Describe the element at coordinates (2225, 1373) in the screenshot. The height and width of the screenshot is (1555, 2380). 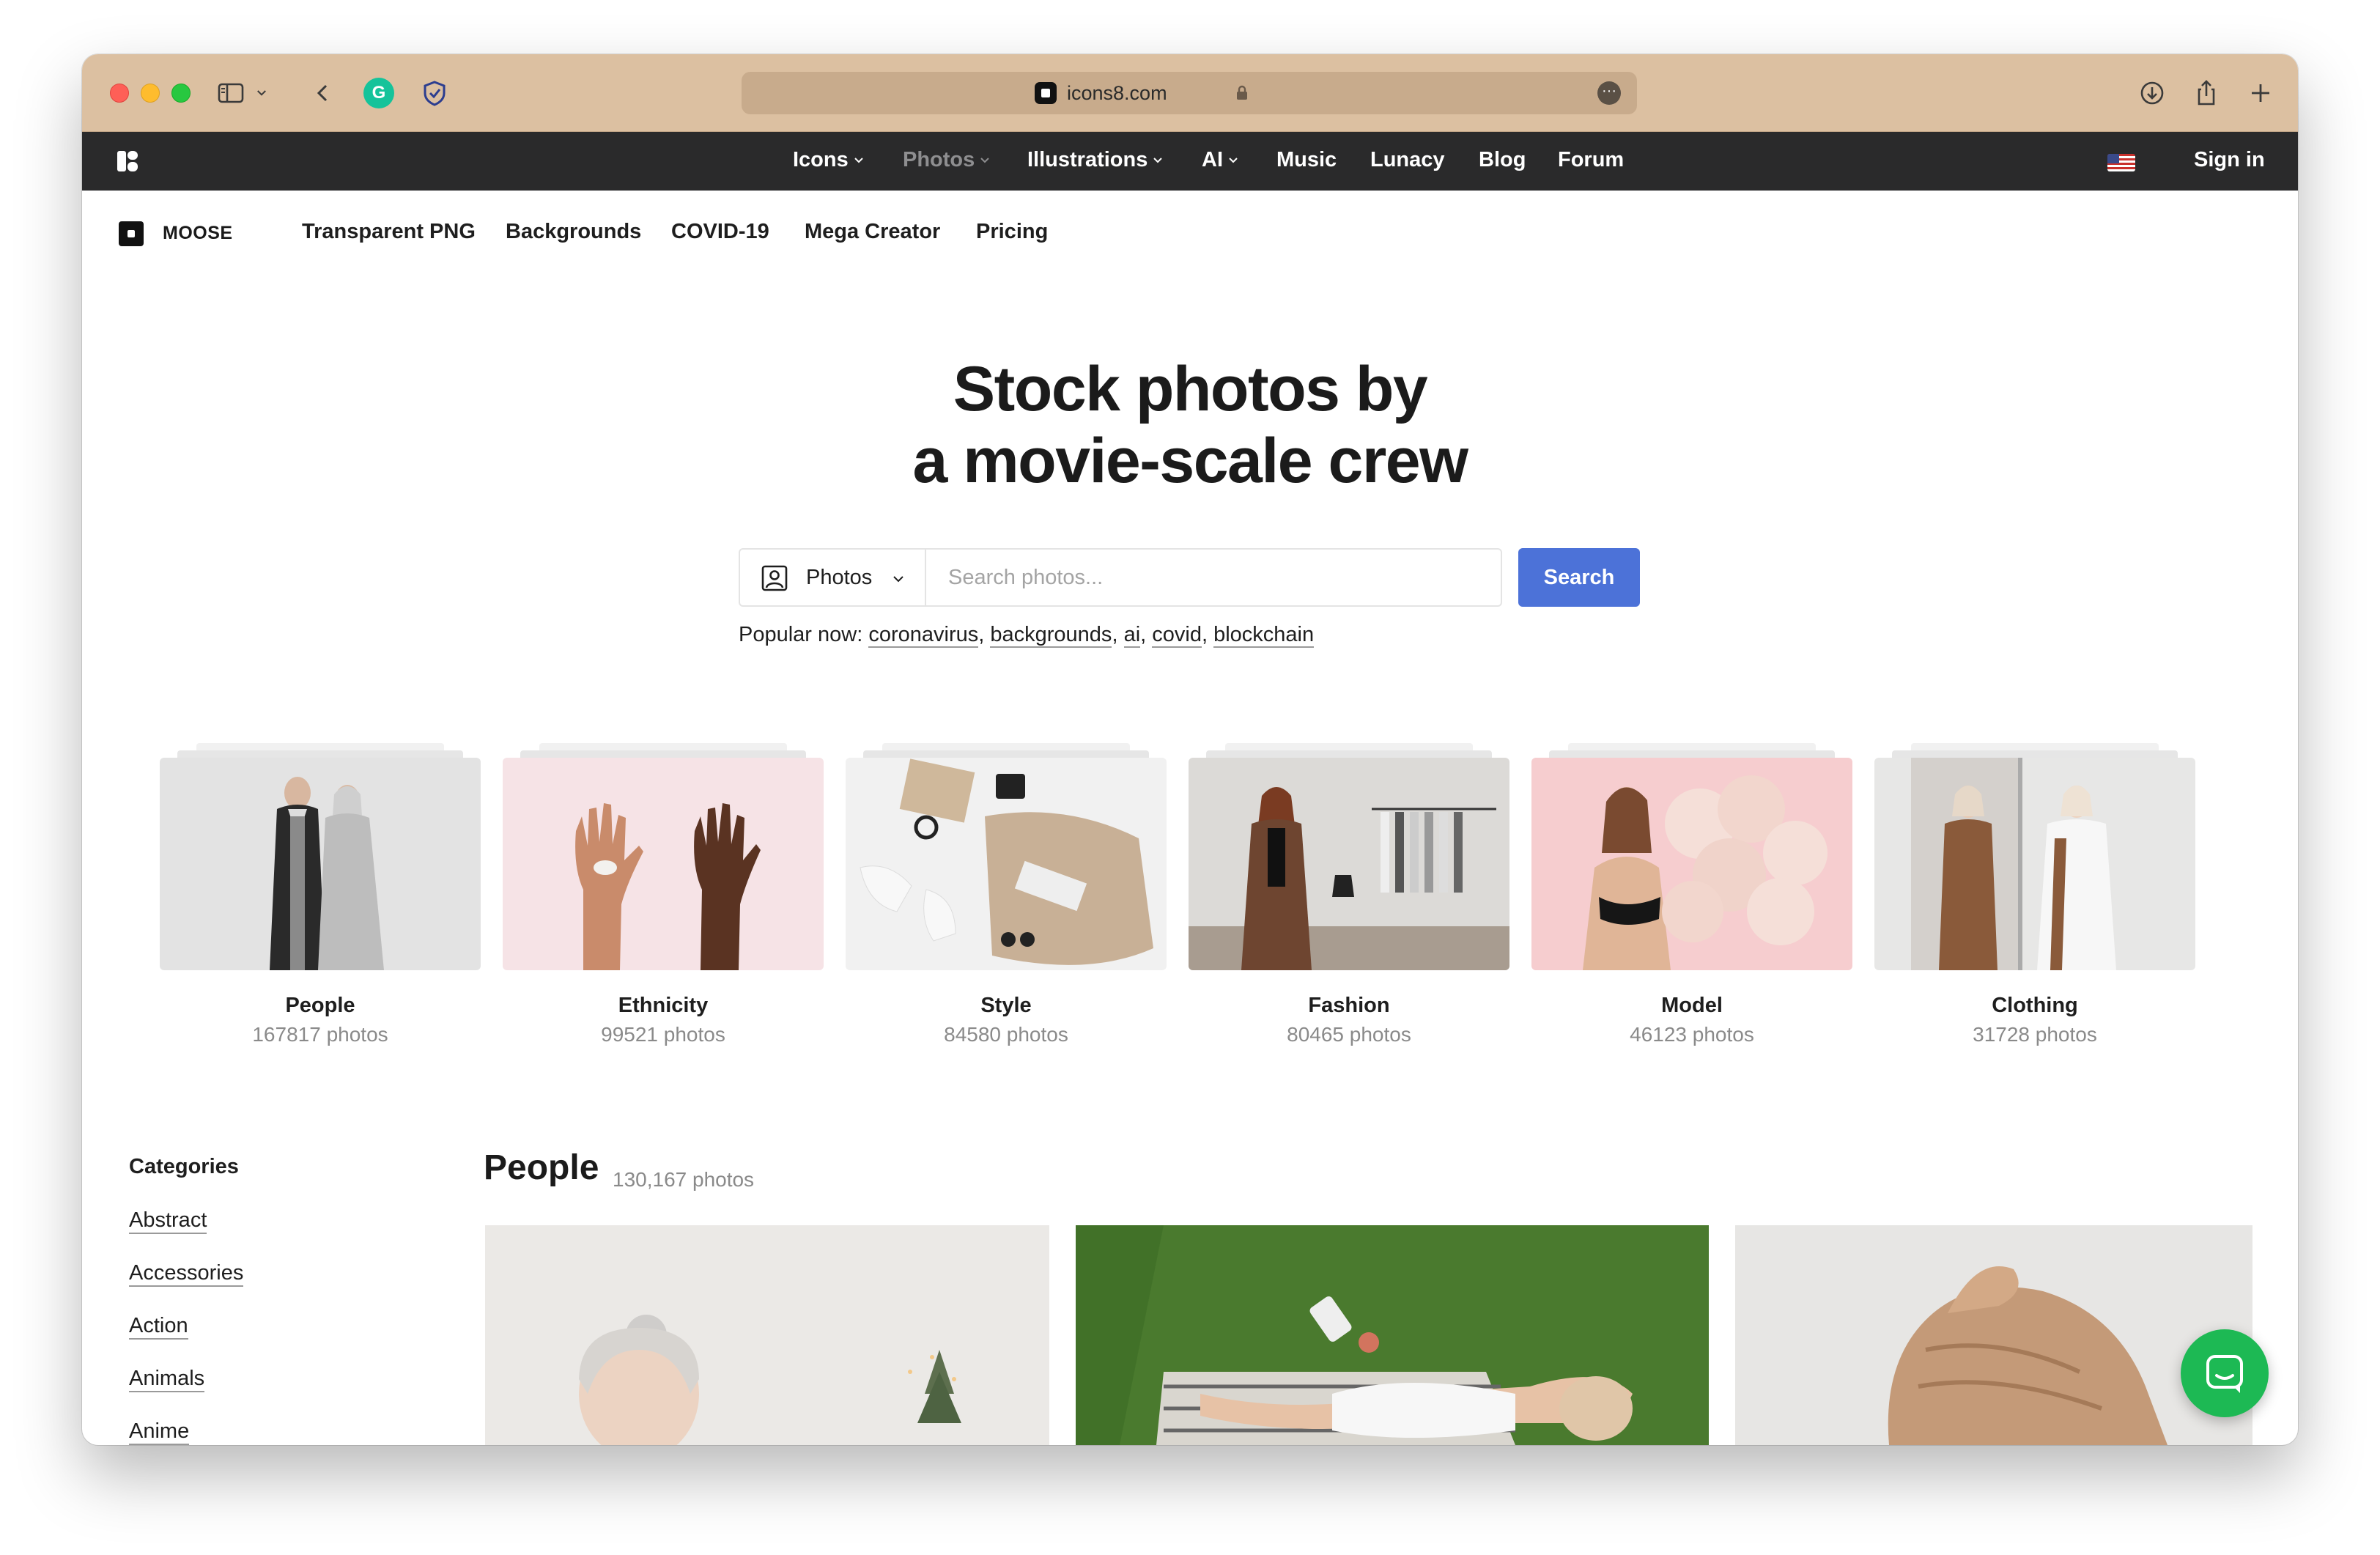
I see `chat-icon` at that location.